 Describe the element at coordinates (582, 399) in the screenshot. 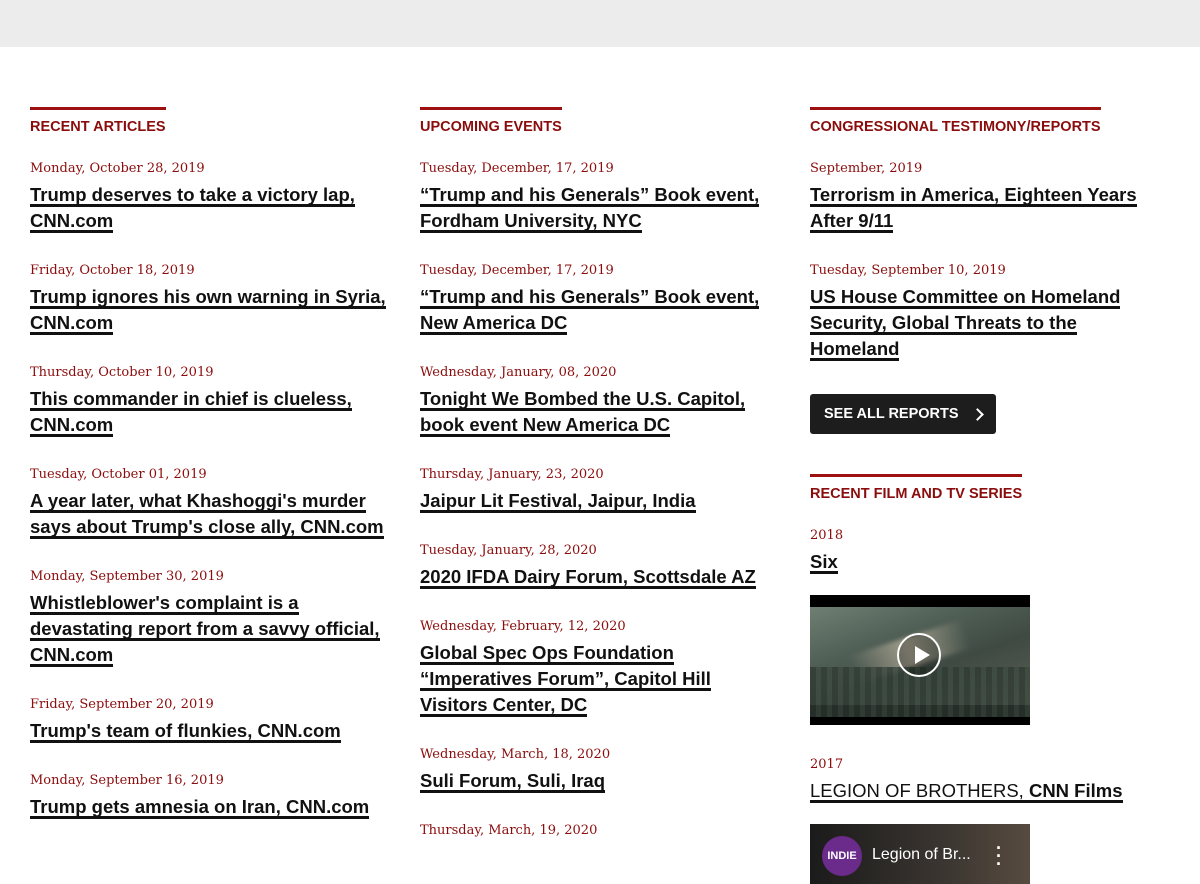

I see `item-title-link: Tonight We Bombed the U.S. Capitol,` at that location.